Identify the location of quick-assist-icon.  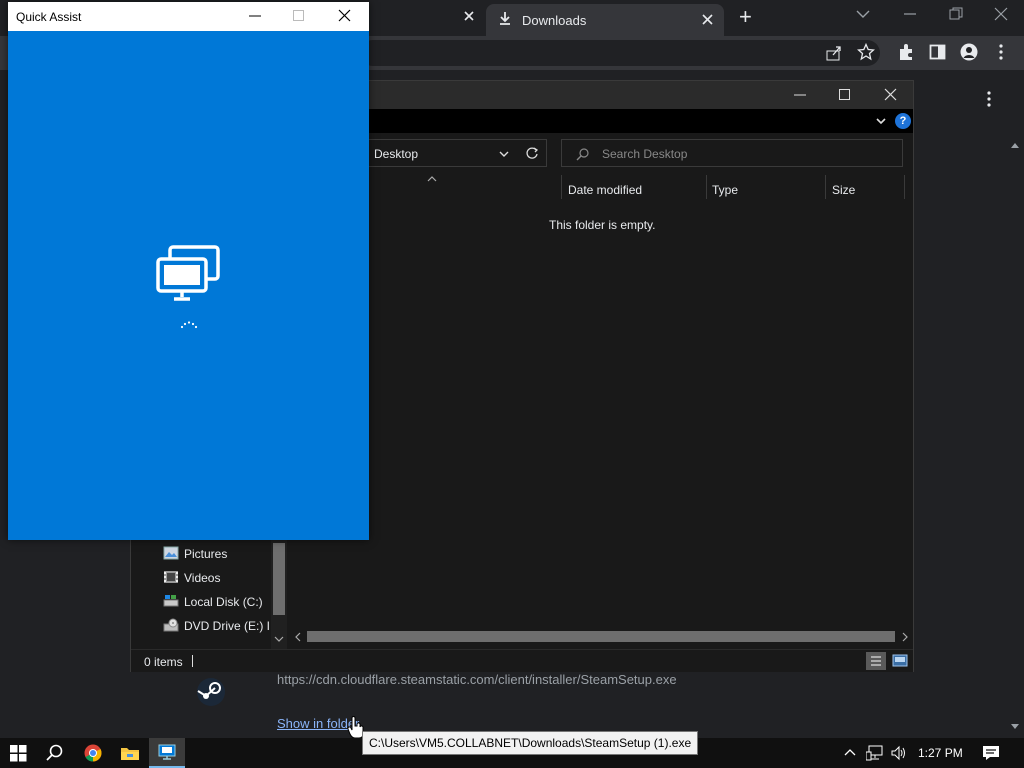
(167, 752).